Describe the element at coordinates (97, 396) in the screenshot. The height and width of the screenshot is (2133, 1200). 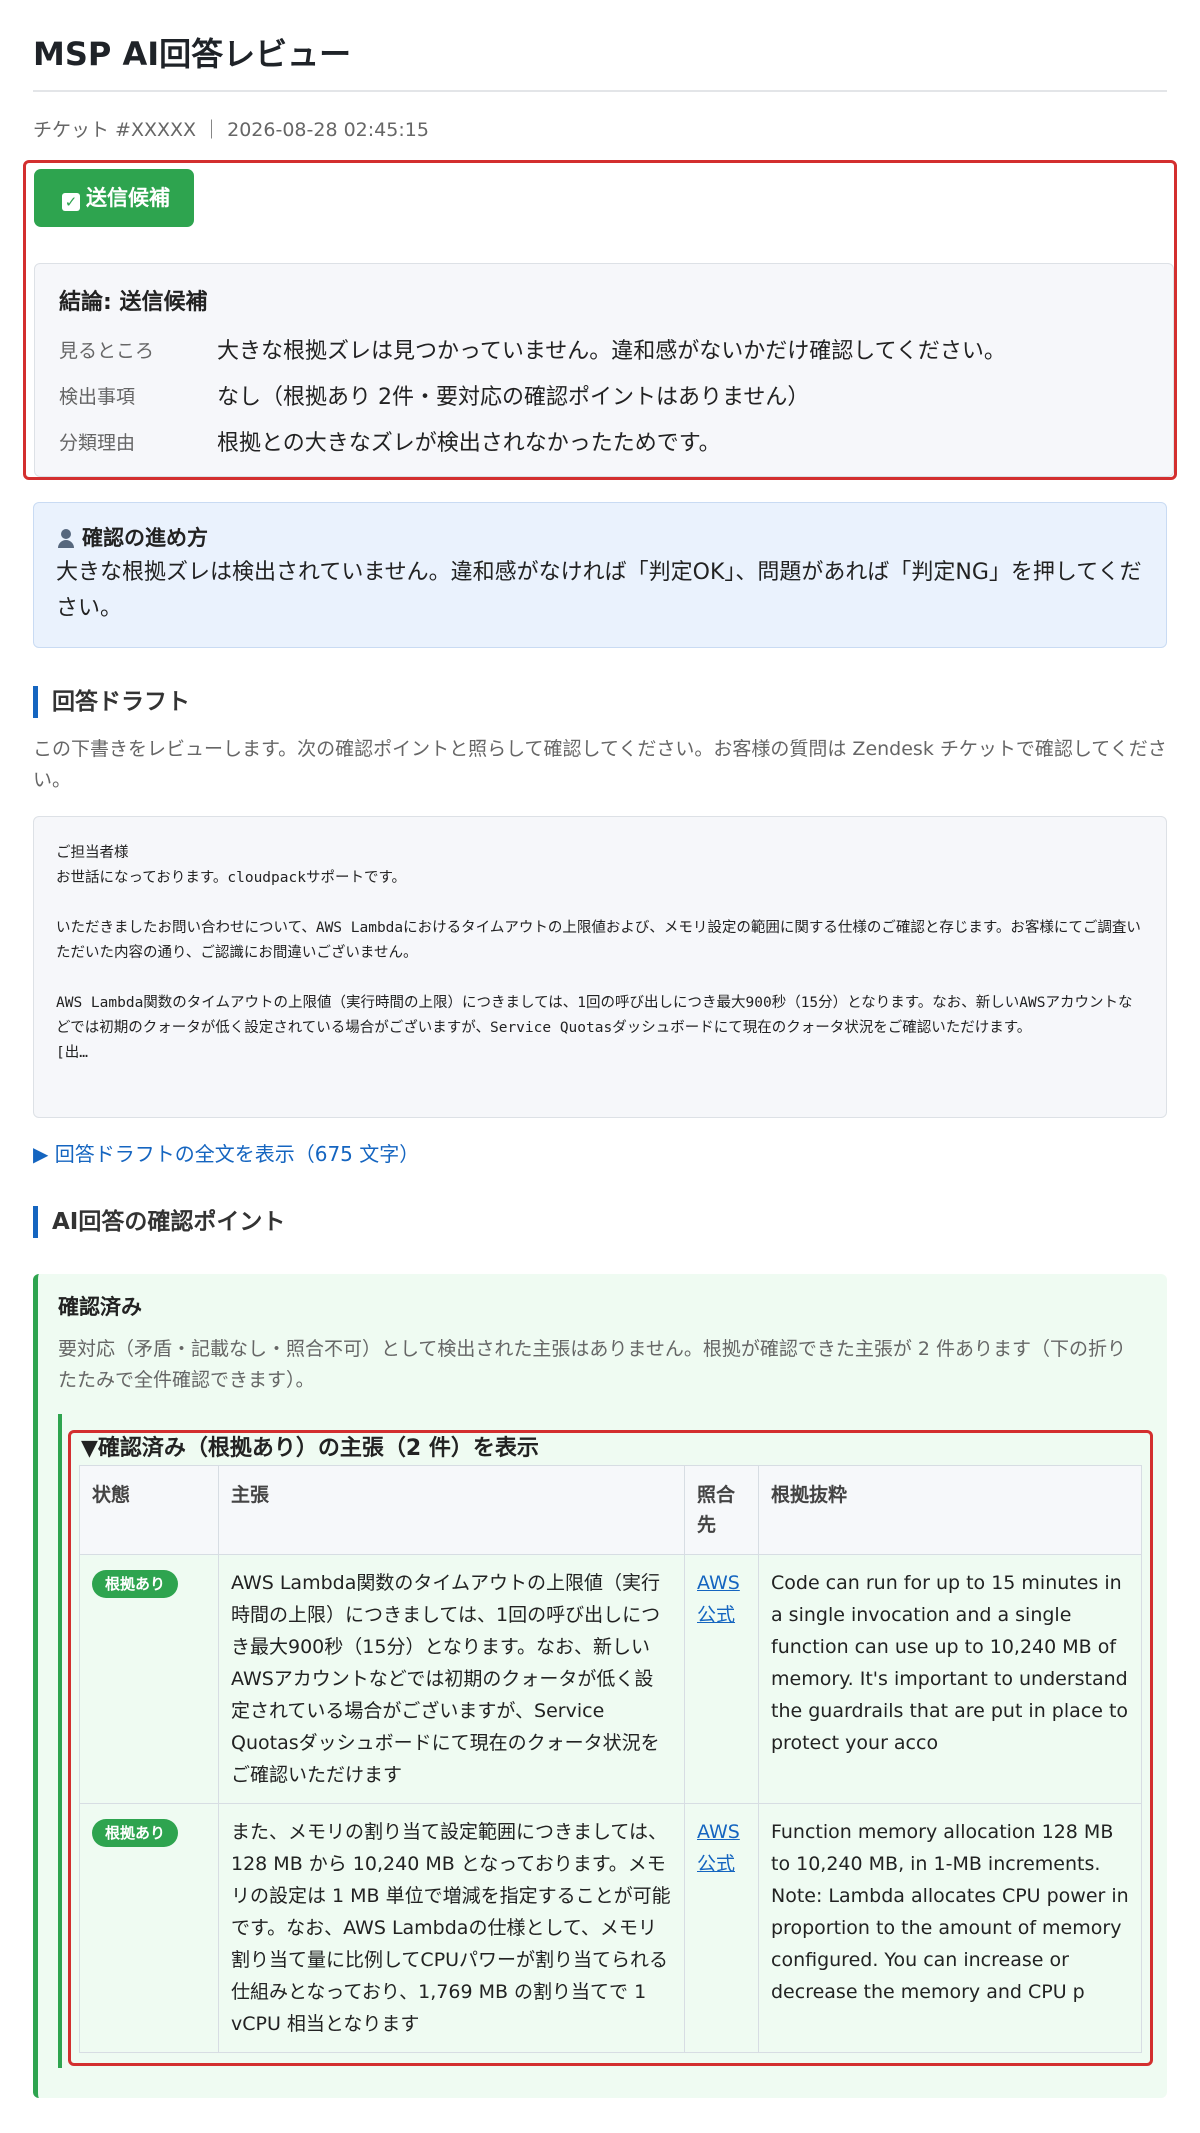
I see `verdict-row-key: 検出事項` at that location.